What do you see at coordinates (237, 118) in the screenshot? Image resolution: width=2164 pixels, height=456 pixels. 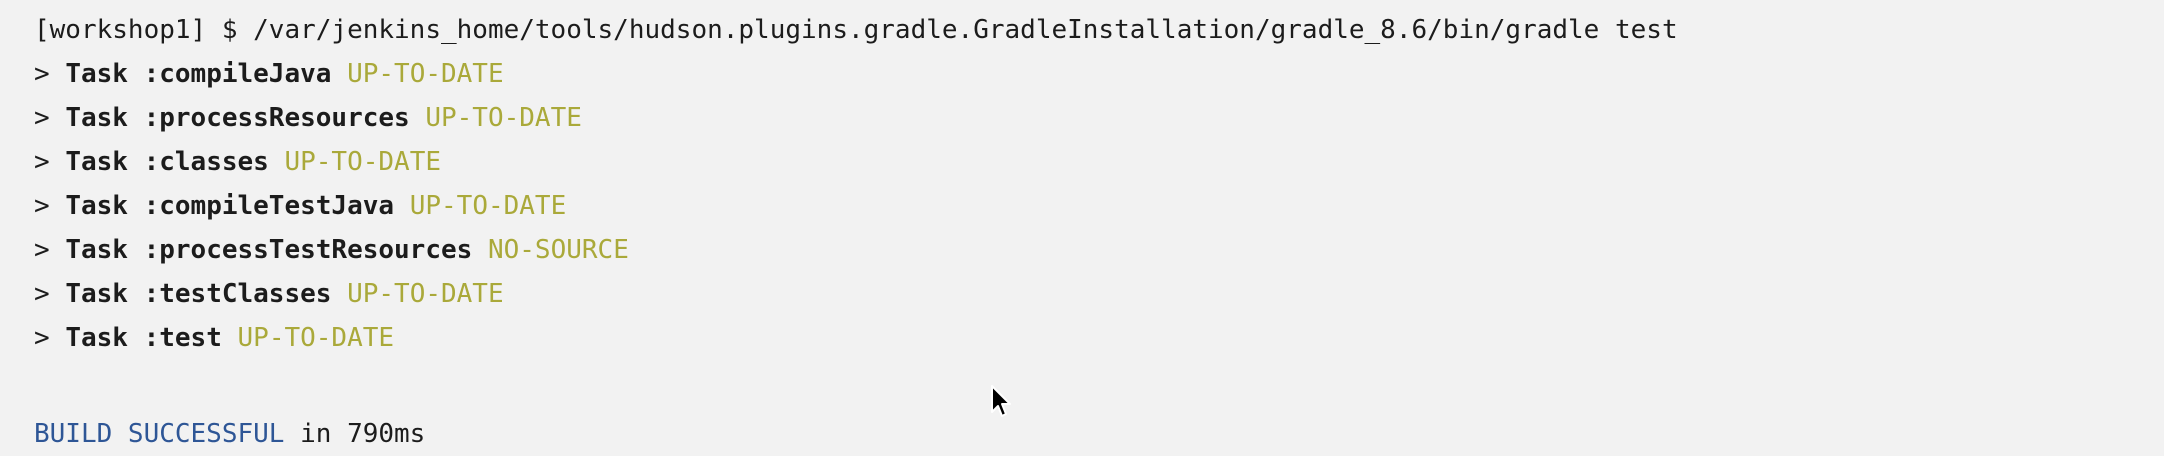 I see `task-name: Task :processResources` at bounding box center [237, 118].